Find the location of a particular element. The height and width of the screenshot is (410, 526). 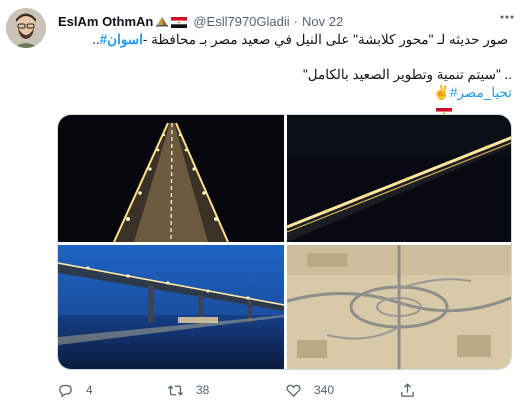

tweet-actions: 4 38 340 is located at coordinates (257, 390).